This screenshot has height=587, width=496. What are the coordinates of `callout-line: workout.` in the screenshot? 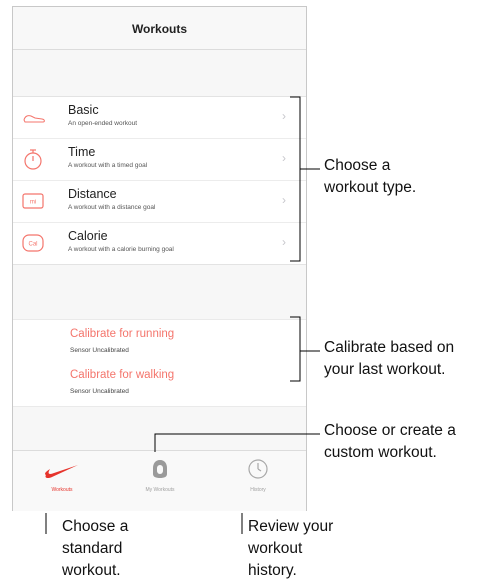 It's located at (91, 570).